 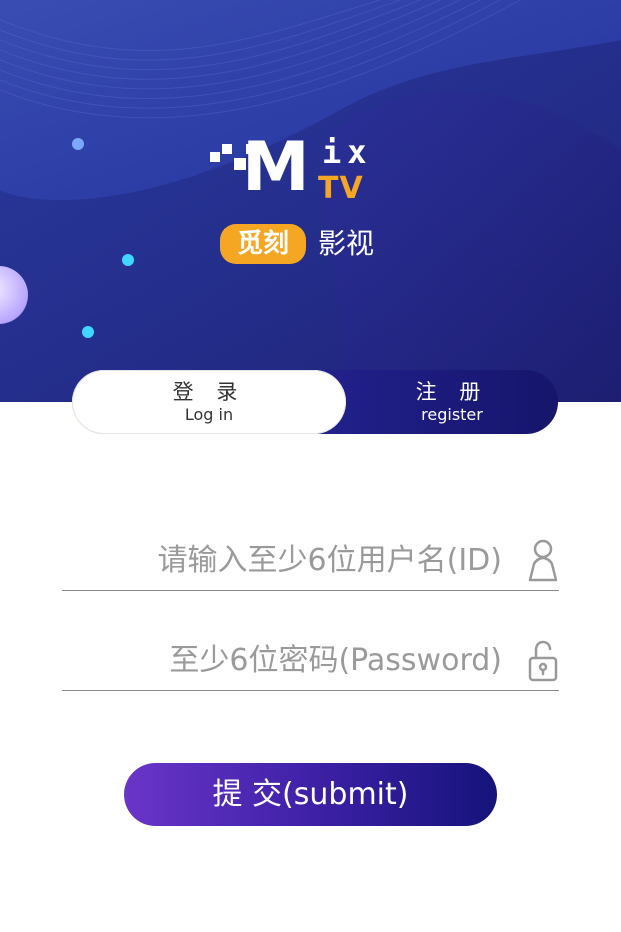 What do you see at coordinates (310, 794) in the screenshot?
I see `submit-button: 提 交(submit)` at bounding box center [310, 794].